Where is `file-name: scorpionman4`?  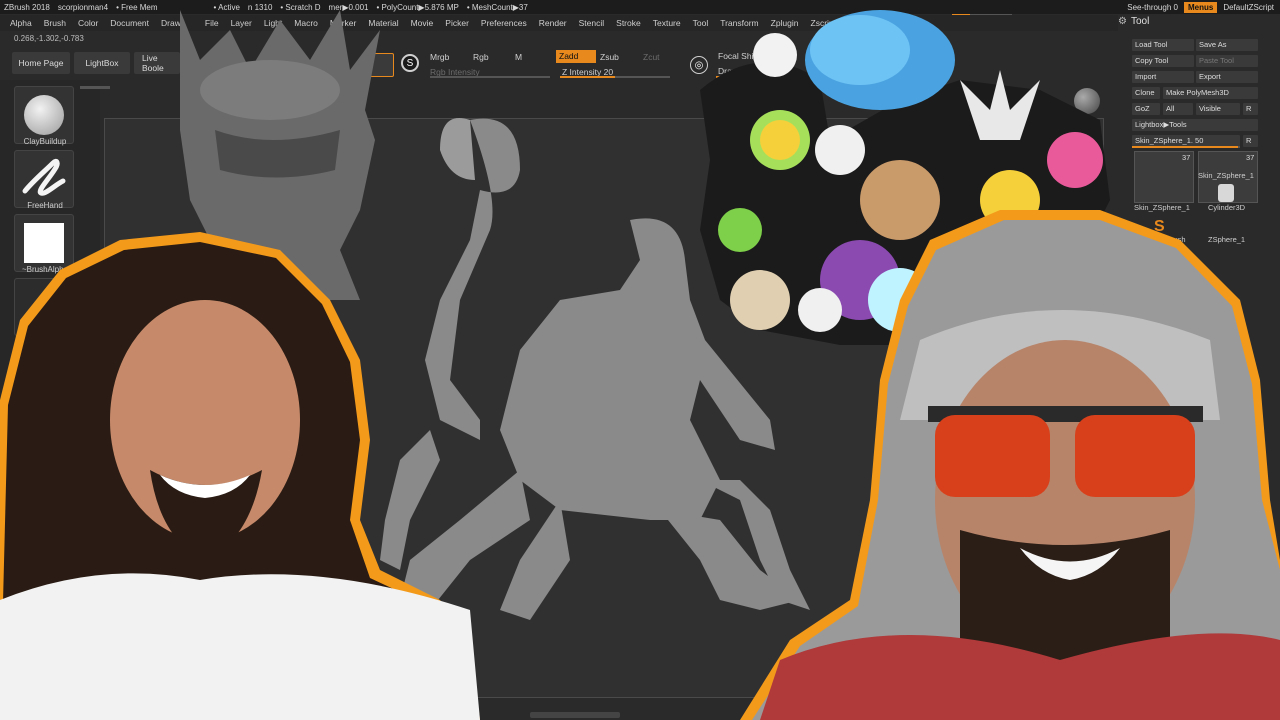
file-name: scorpionman4 is located at coordinates (83, 7).